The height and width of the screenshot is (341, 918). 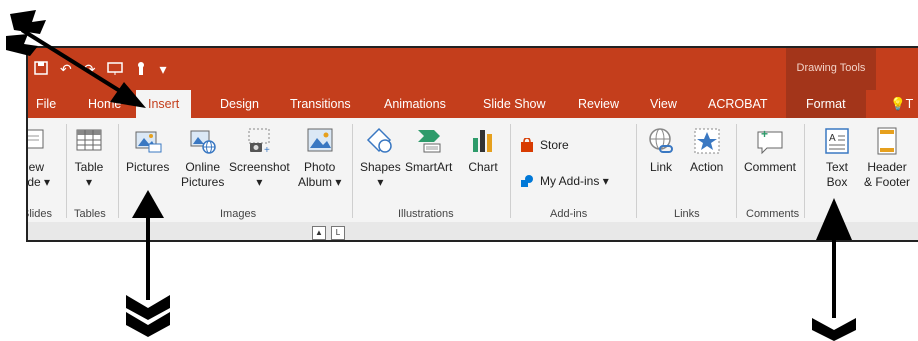 I want to click on quick-access-toolbar: ↶ ↷ ▾, so click(x=97, y=69).